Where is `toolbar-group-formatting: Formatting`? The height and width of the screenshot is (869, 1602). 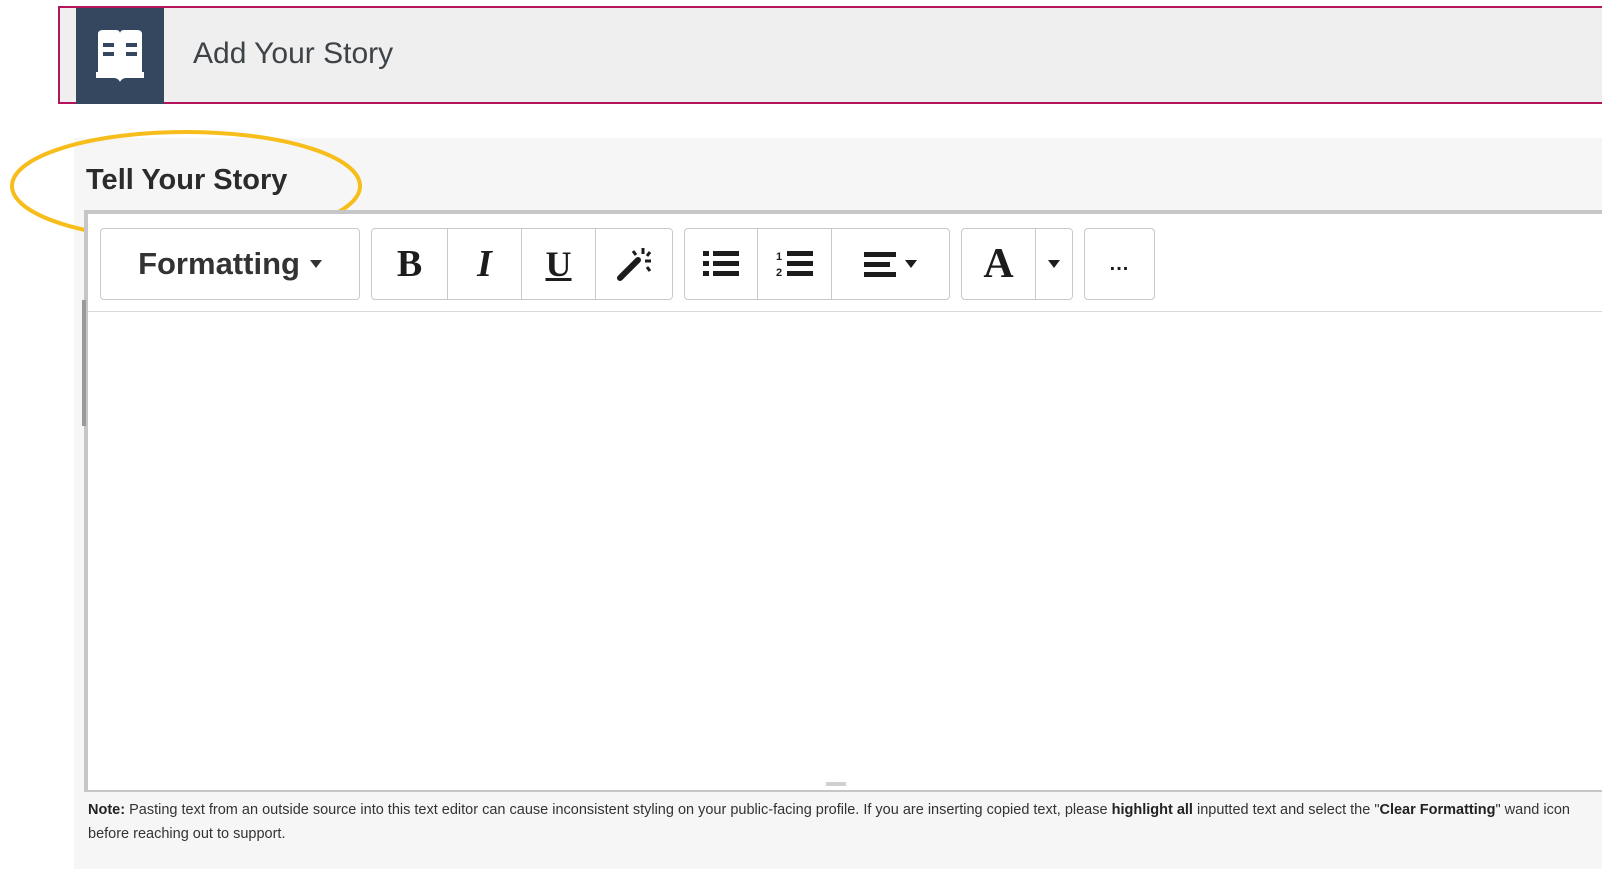 toolbar-group-formatting: Formatting is located at coordinates (230, 264).